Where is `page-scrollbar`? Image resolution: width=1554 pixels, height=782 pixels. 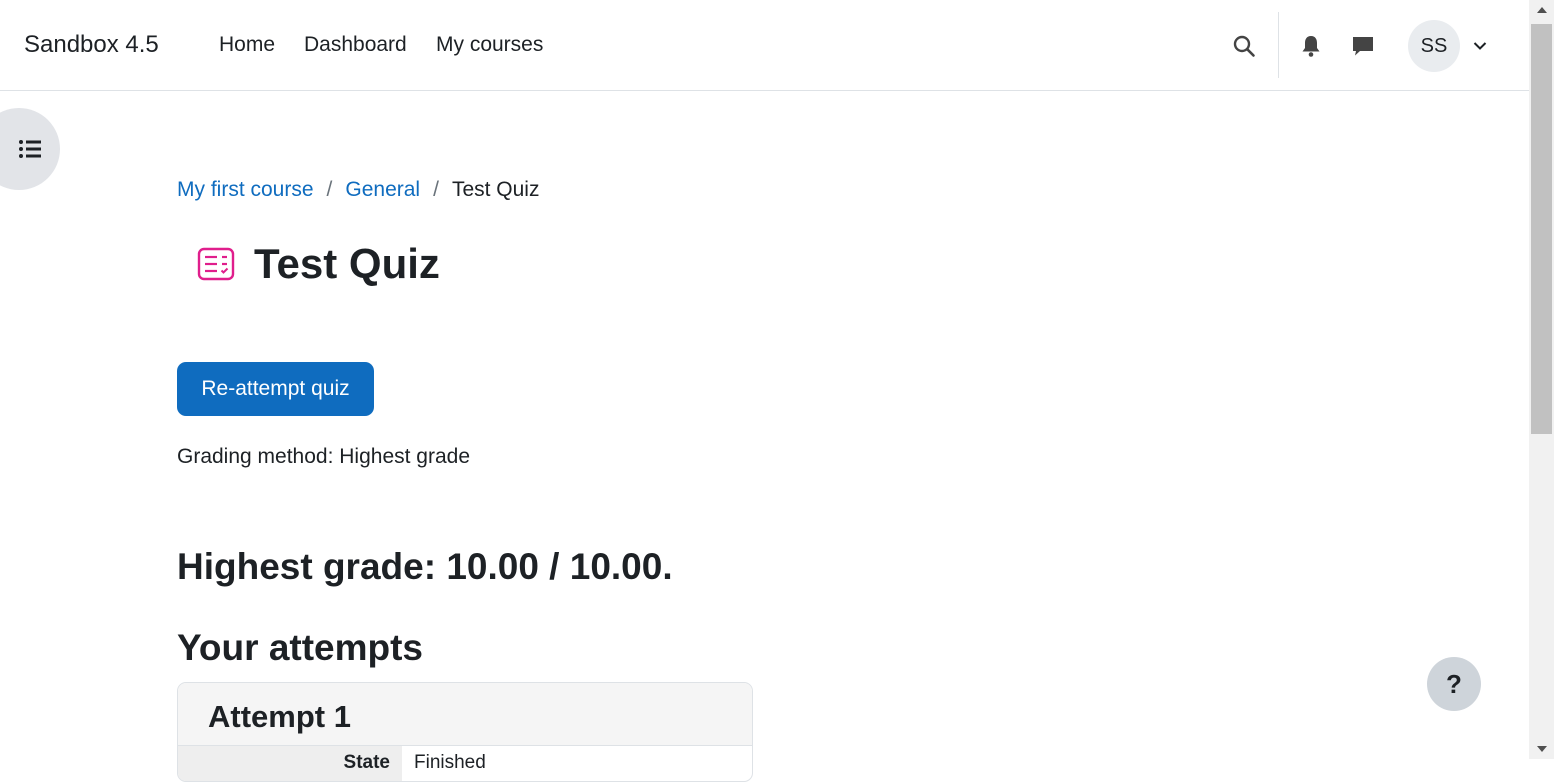
page-scrollbar is located at coordinates (1541, 379).